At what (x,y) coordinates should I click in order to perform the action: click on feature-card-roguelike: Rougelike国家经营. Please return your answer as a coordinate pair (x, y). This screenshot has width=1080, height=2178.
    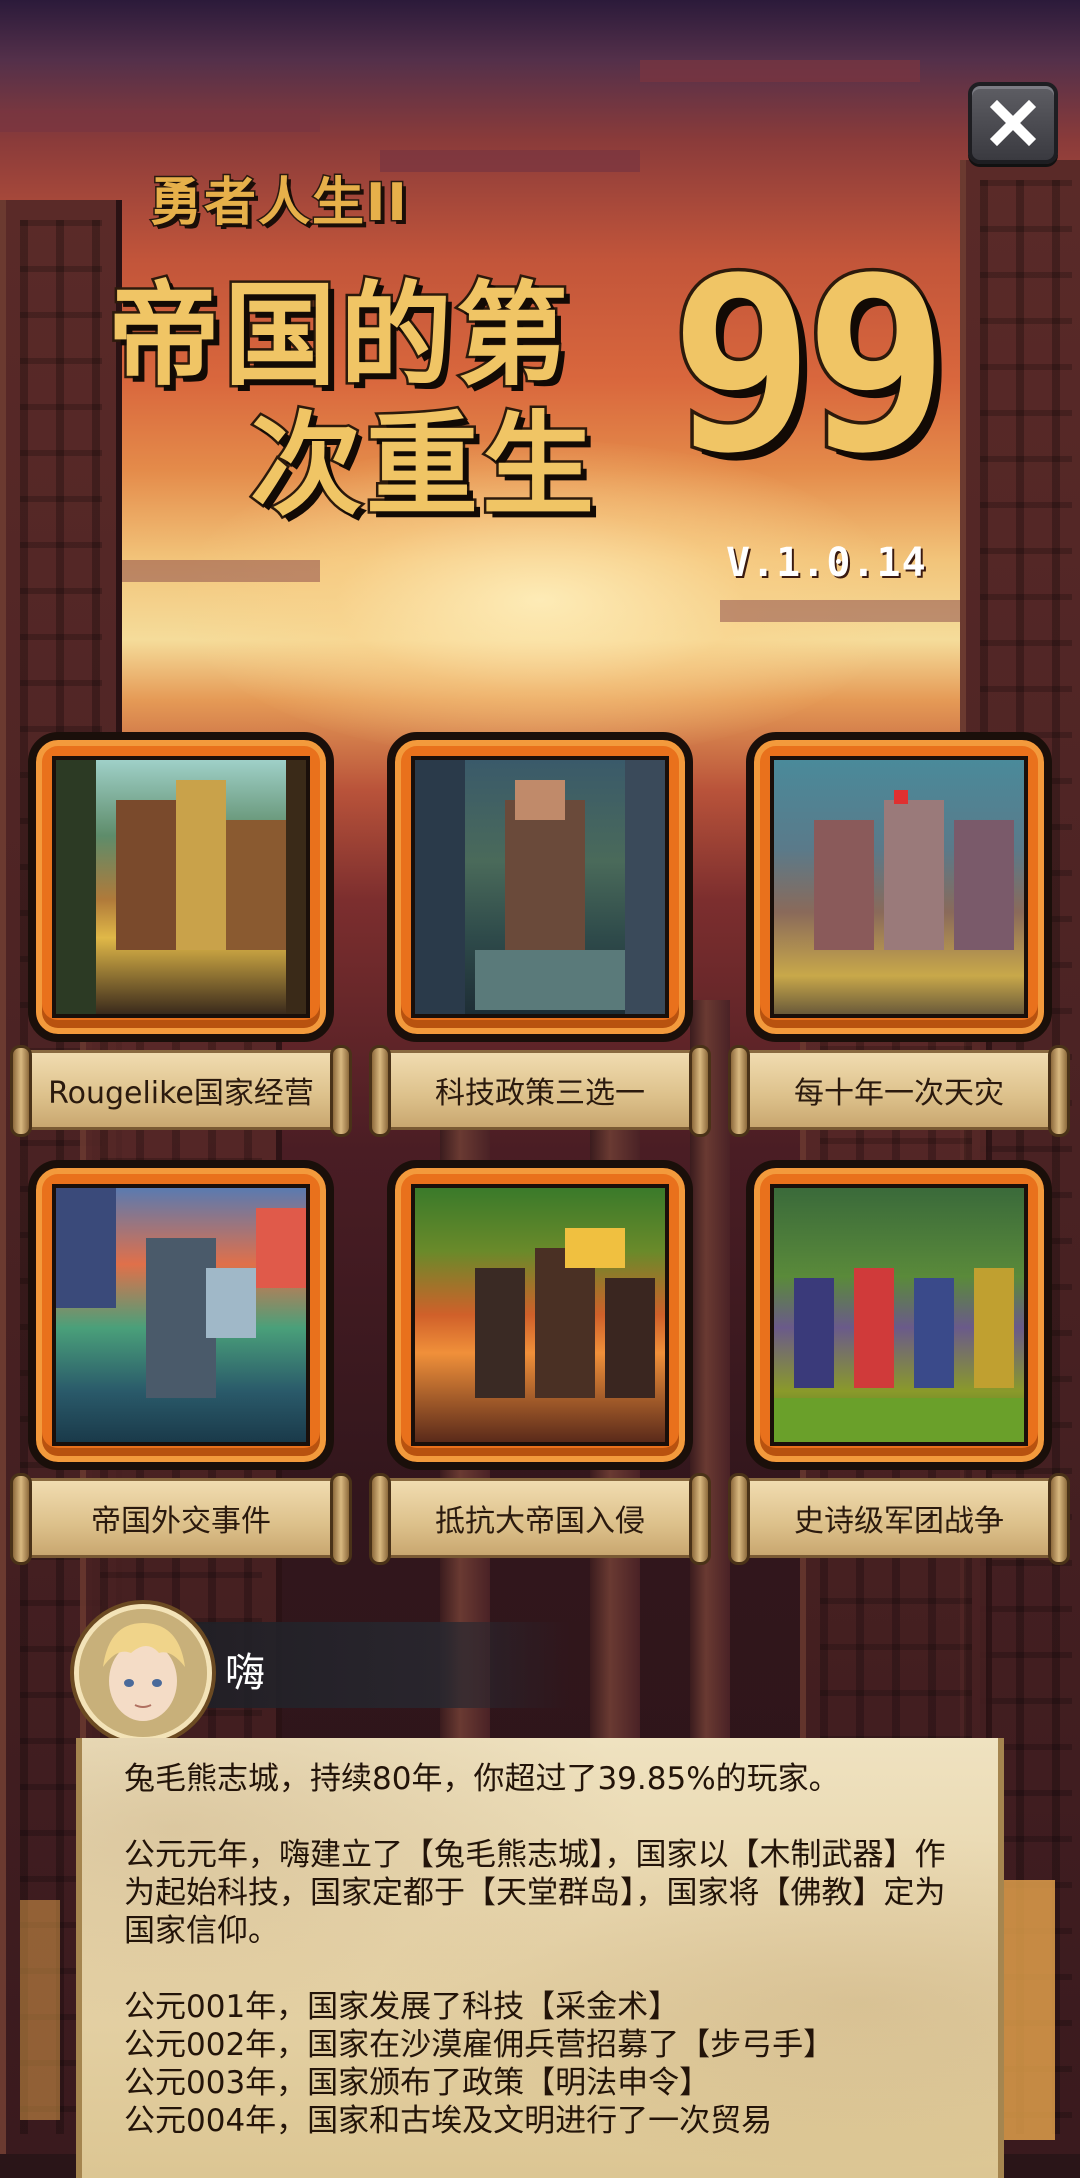
    Looking at the image, I should click on (181, 942).